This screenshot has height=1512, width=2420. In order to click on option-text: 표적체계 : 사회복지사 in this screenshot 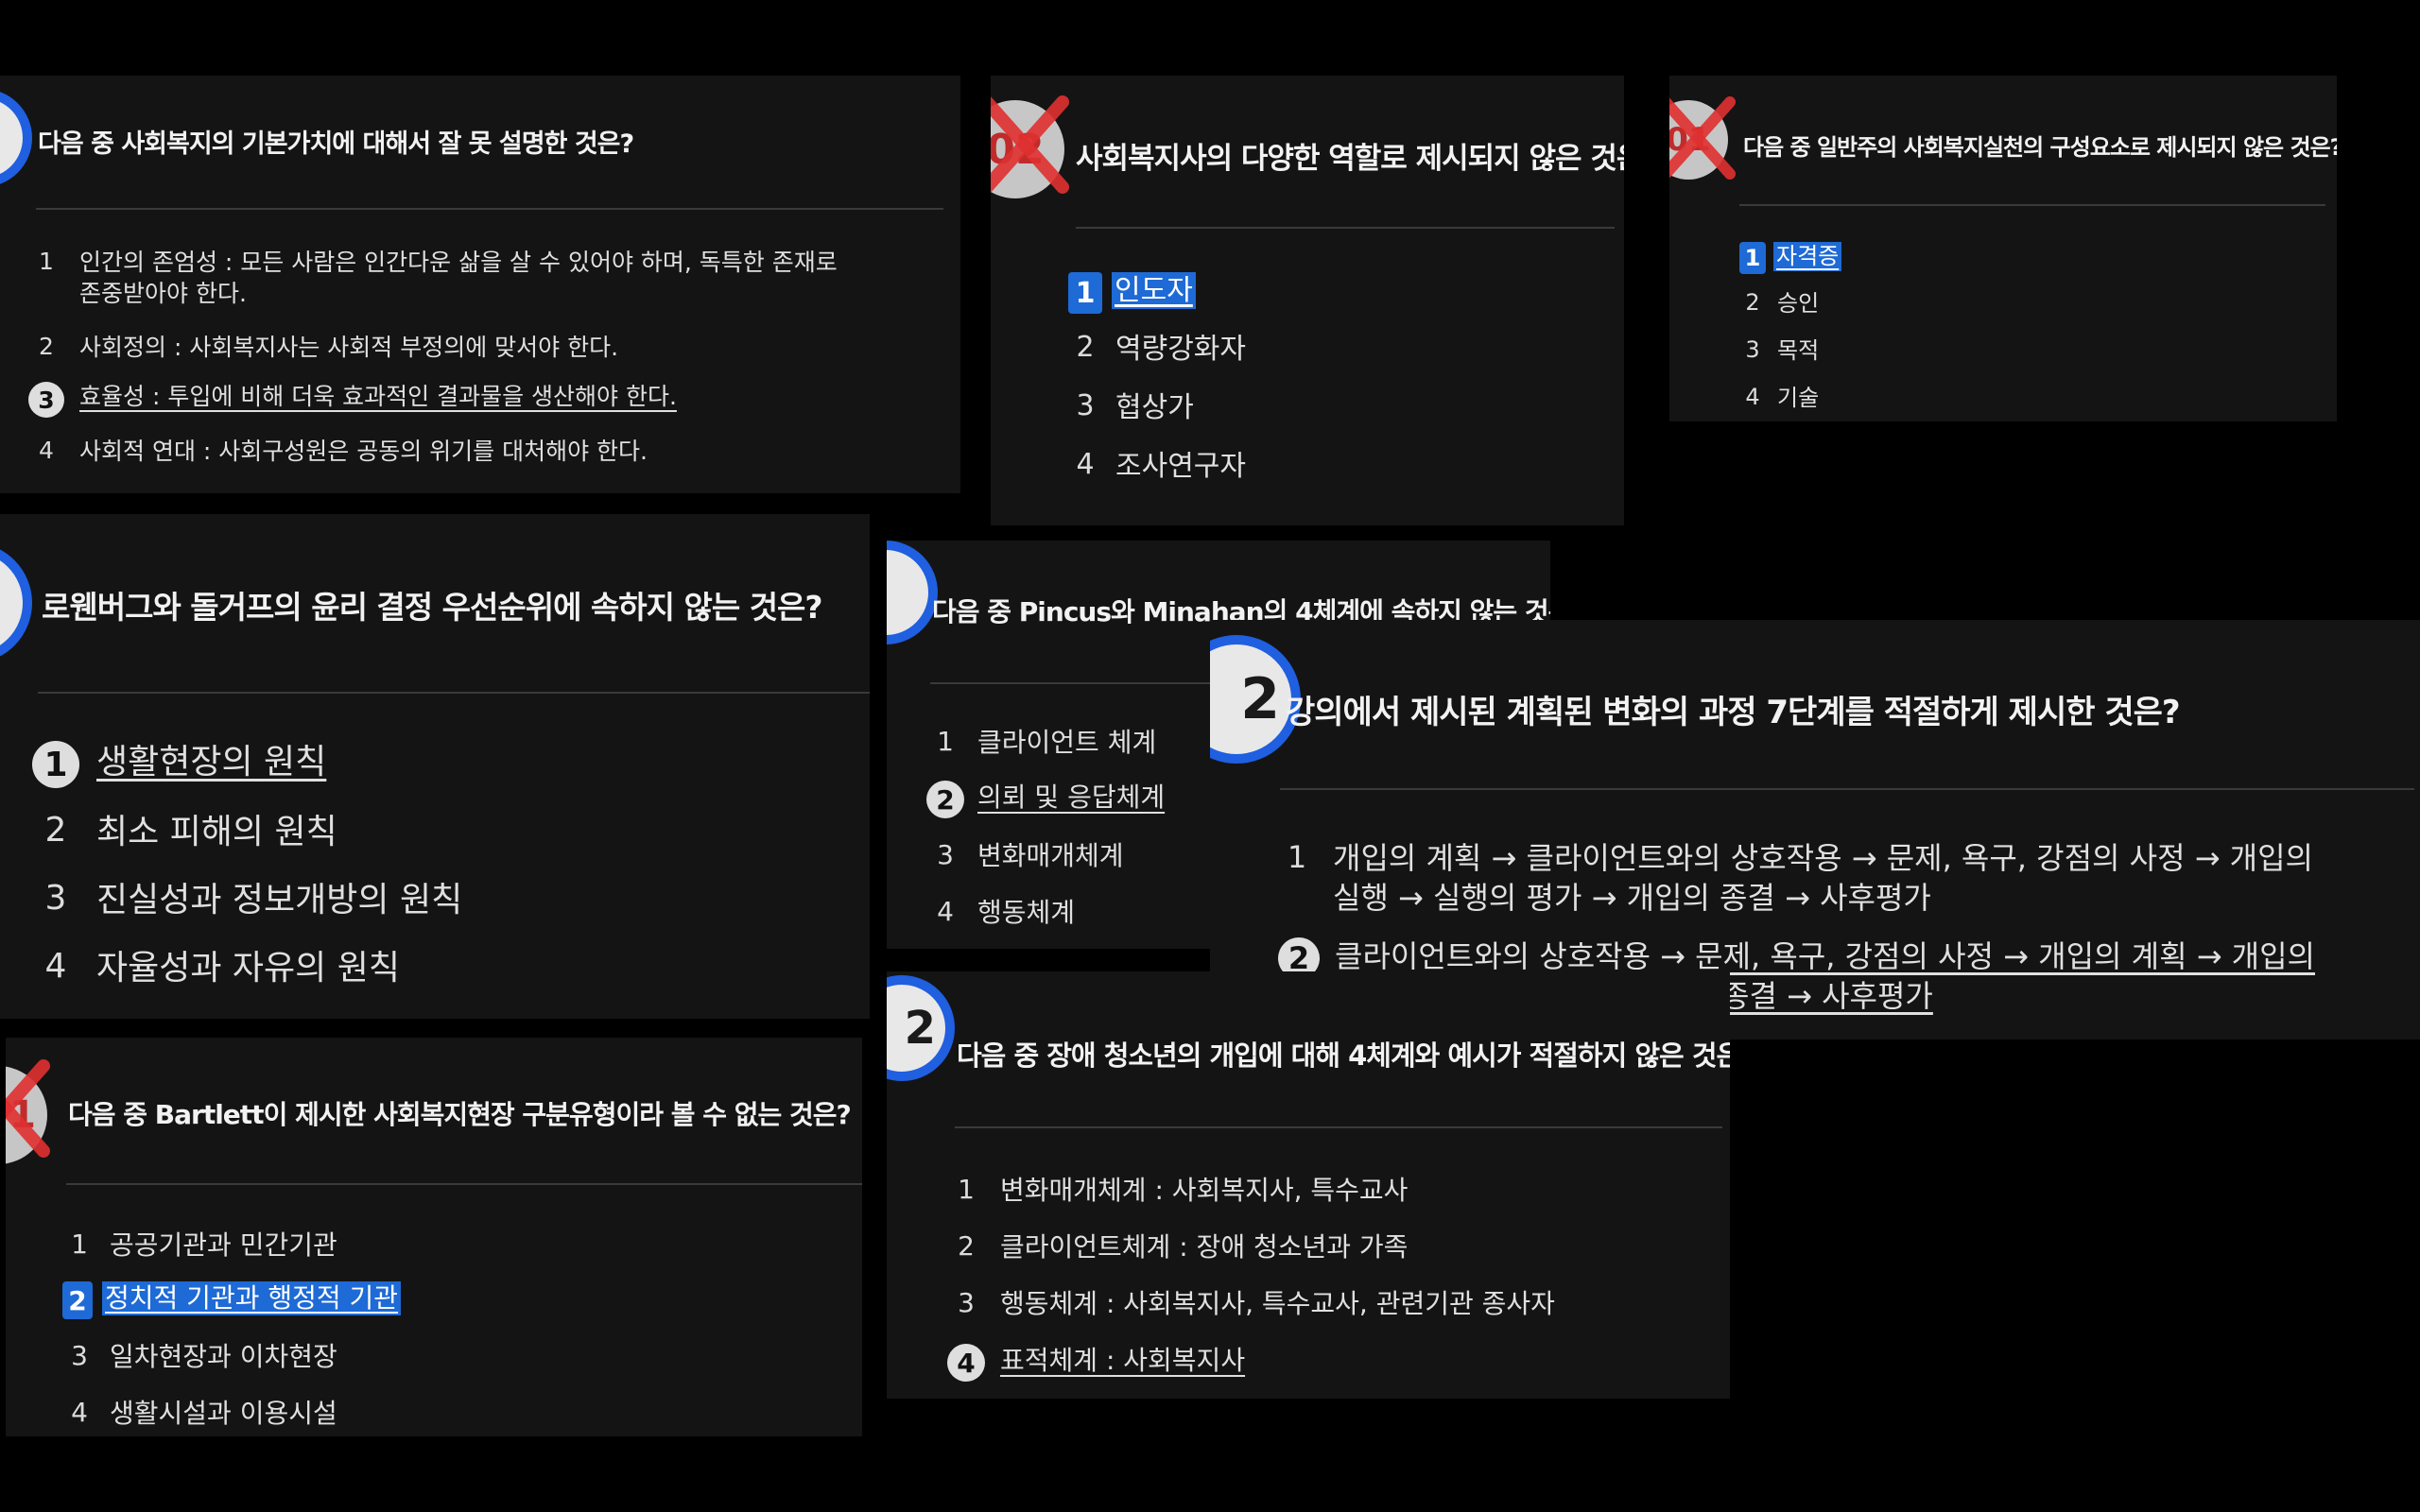, I will do `click(1123, 1360)`.